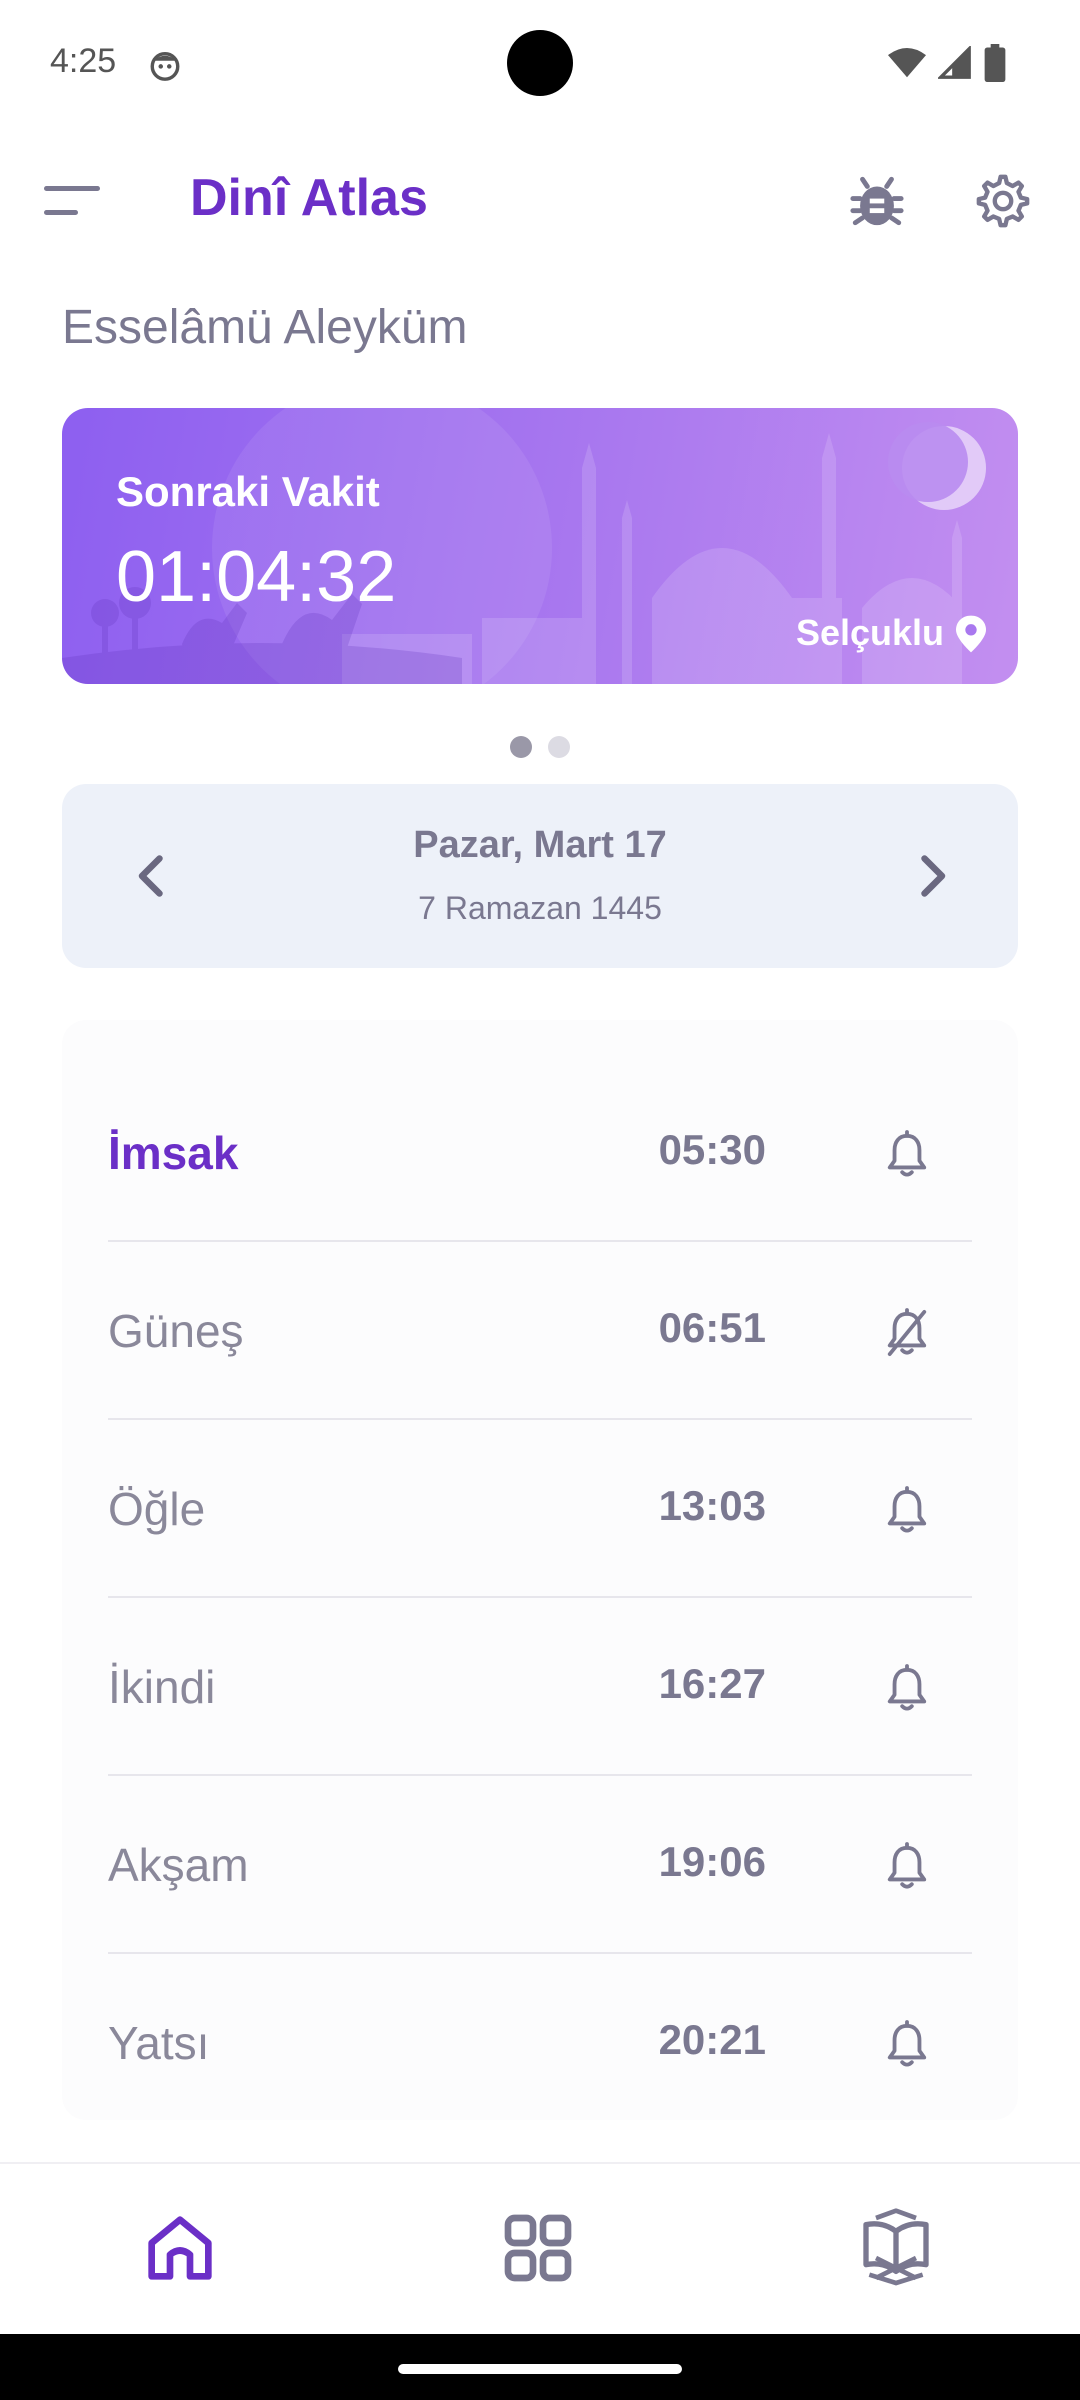 This screenshot has width=1080, height=2400. I want to click on carousel-dot, so click(559, 747).